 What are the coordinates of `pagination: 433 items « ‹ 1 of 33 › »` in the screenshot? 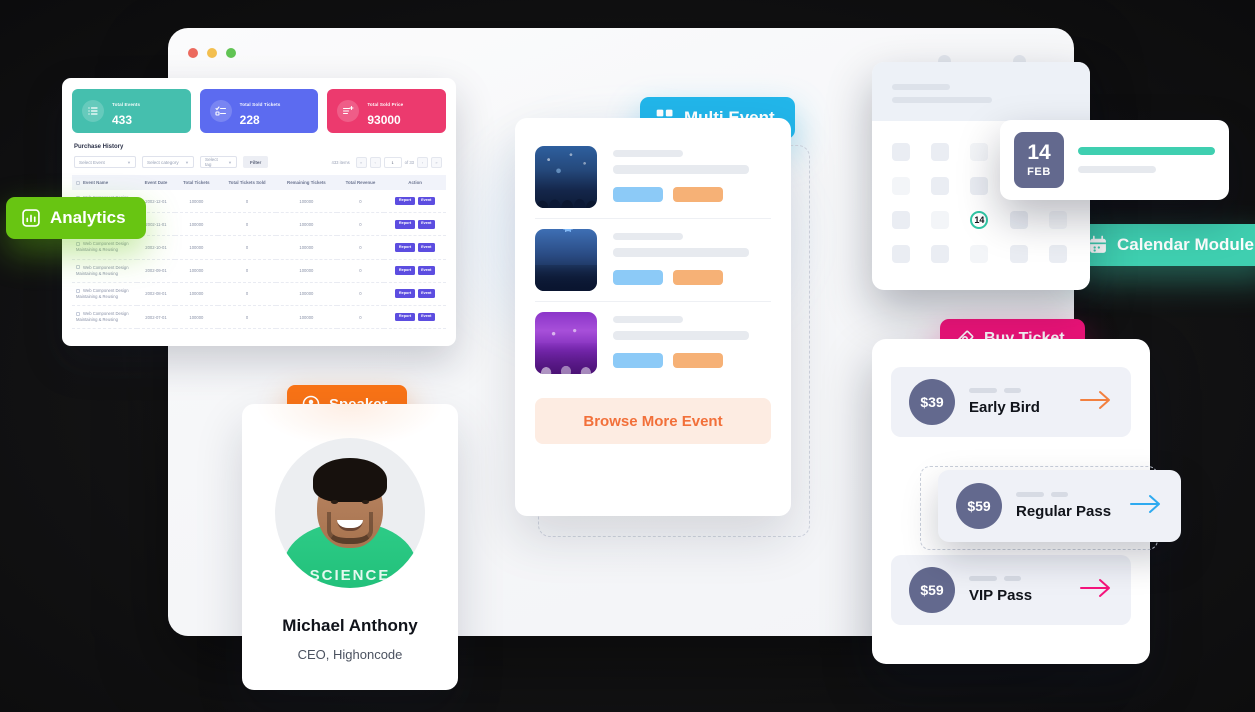 It's located at (389, 162).